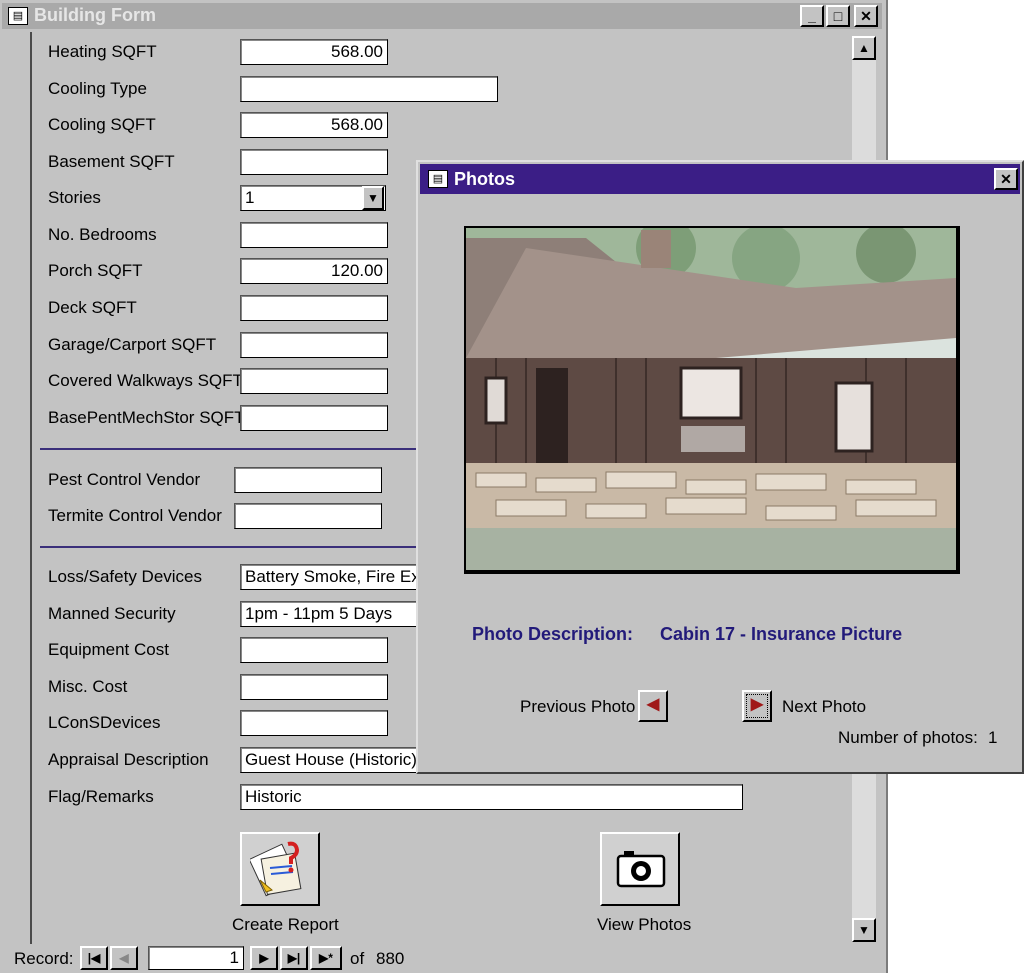 The height and width of the screenshot is (973, 1024). Describe the element at coordinates (124, 479) in the screenshot. I see `pest-vendor-label: Pest Control Vendor` at that location.